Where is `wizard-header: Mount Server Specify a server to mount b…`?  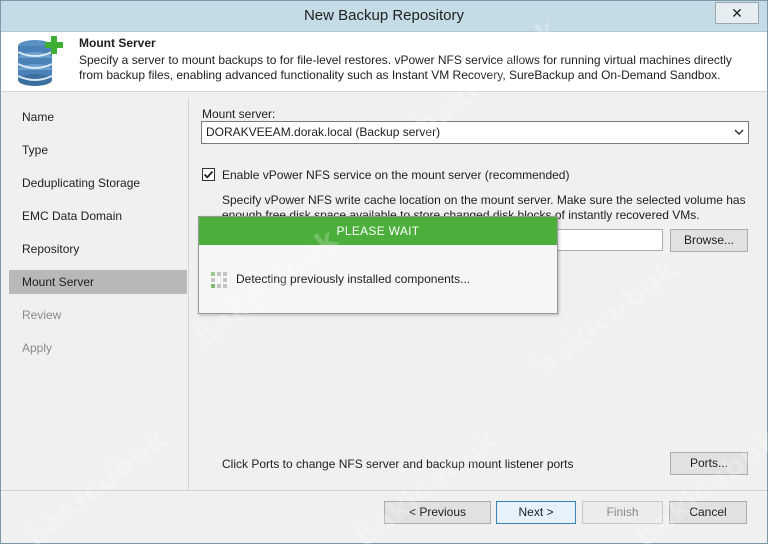 wizard-header: Mount Server Specify a server to mount b… is located at coordinates (384, 62).